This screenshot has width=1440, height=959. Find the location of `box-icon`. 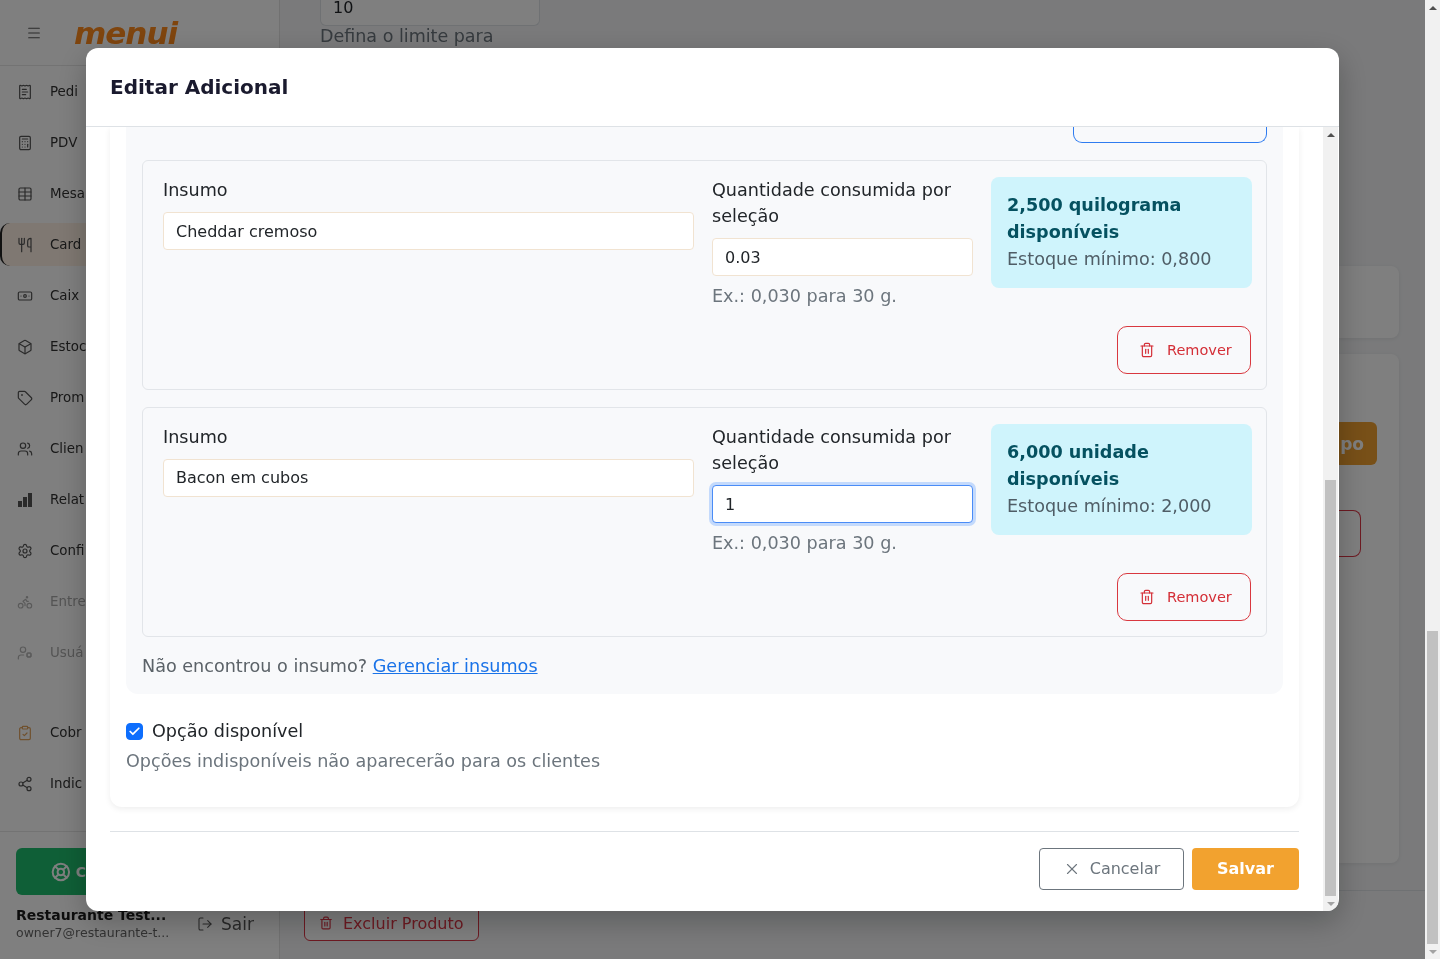

box-icon is located at coordinates (25, 346).